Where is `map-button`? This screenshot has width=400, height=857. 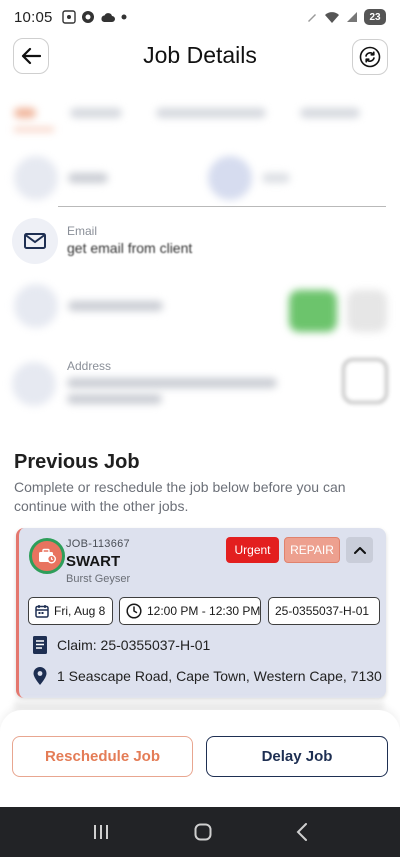 map-button is located at coordinates (365, 381).